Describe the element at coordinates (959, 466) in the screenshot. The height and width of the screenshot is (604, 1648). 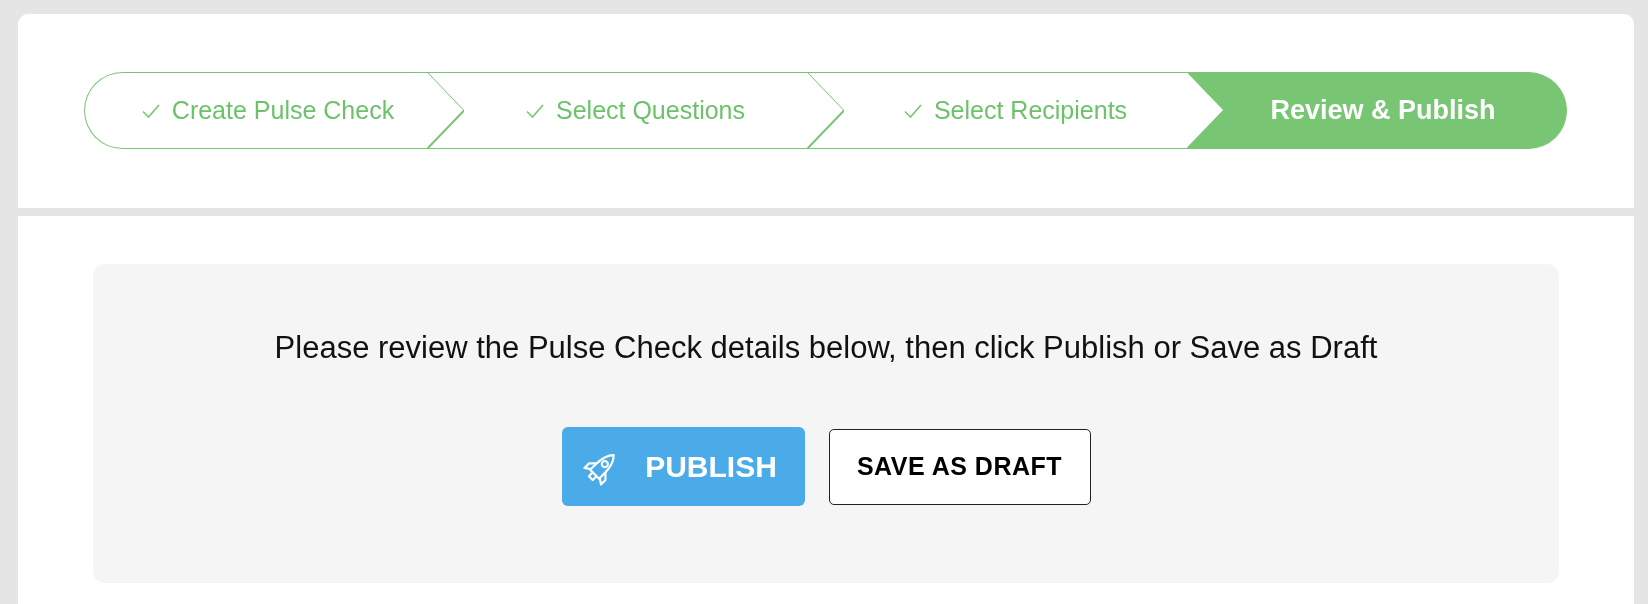
I see `save-draft-button: SAVE AS DRAFT` at that location.